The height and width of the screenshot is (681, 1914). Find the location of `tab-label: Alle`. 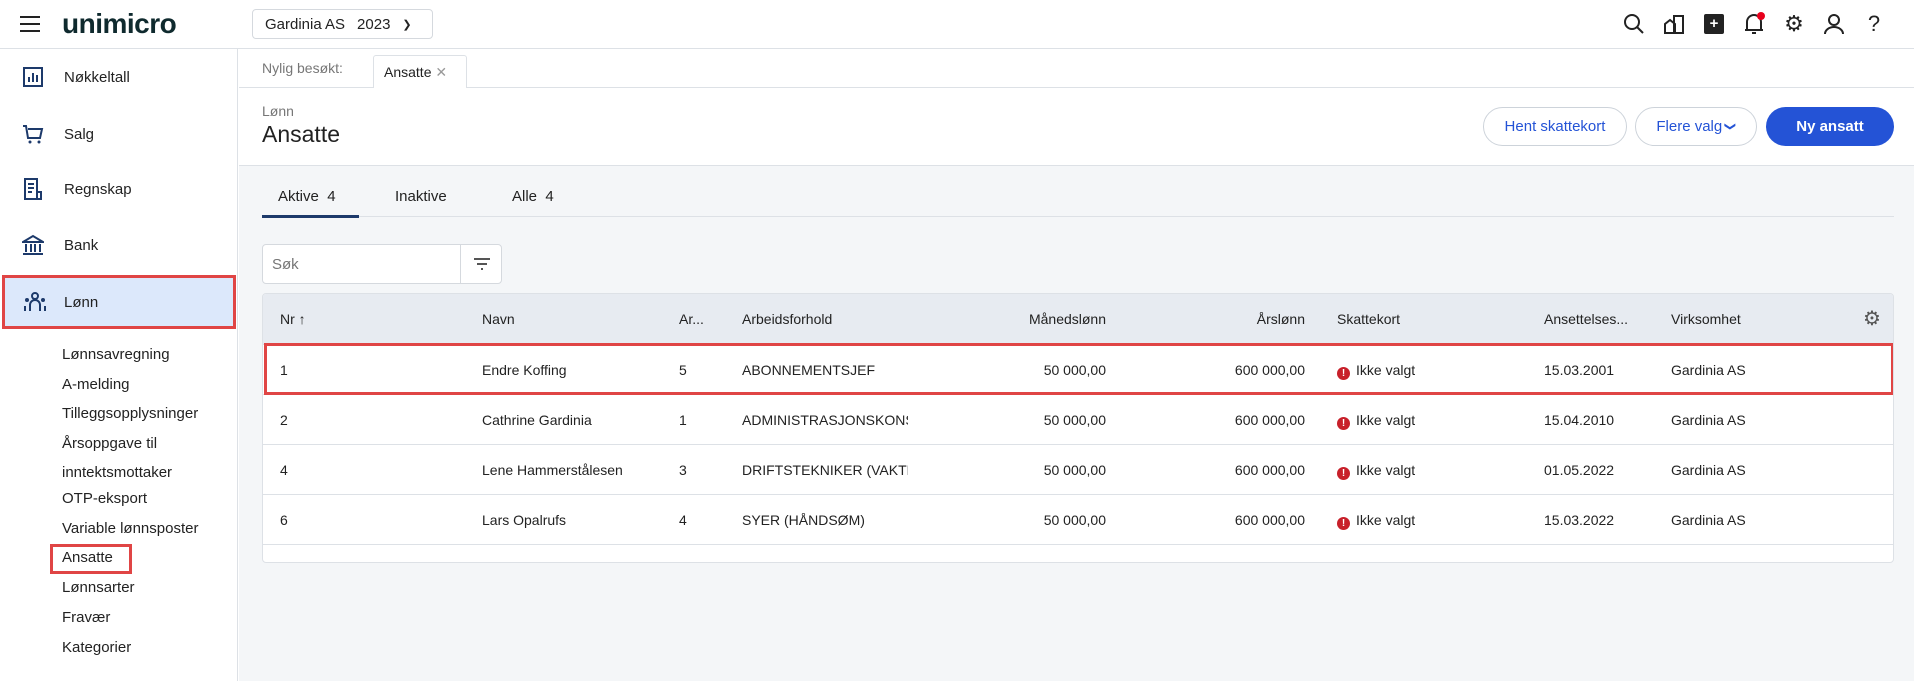

tab-label: Alle is located at coordinates (525, 196).